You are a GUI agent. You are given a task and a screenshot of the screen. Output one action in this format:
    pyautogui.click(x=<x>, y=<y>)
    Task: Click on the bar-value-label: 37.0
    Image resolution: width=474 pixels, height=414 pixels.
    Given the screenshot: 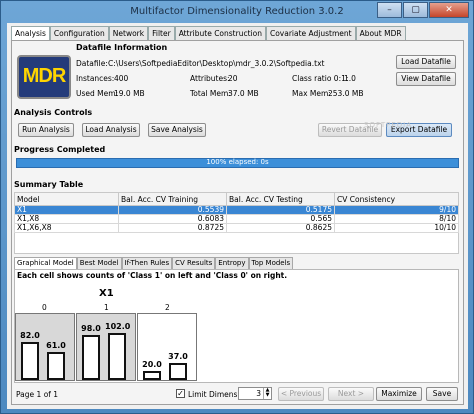 What is the action you would take?
    pyautogui.click(x=178, y=356)
    